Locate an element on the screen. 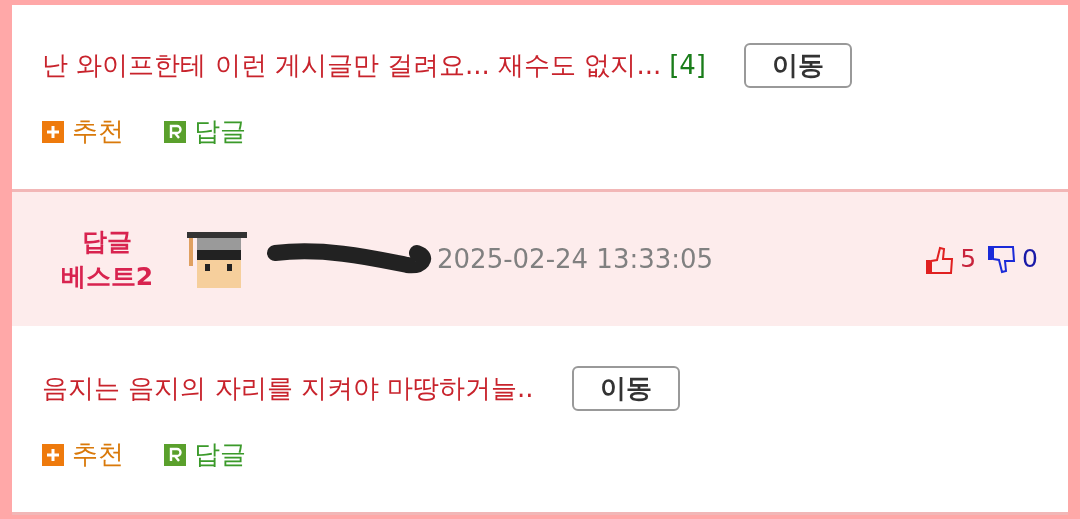 Image resolution: width=1080 pixels, height=519 pixels. dislike-count: 0 is located at coordinates (1030, 259).